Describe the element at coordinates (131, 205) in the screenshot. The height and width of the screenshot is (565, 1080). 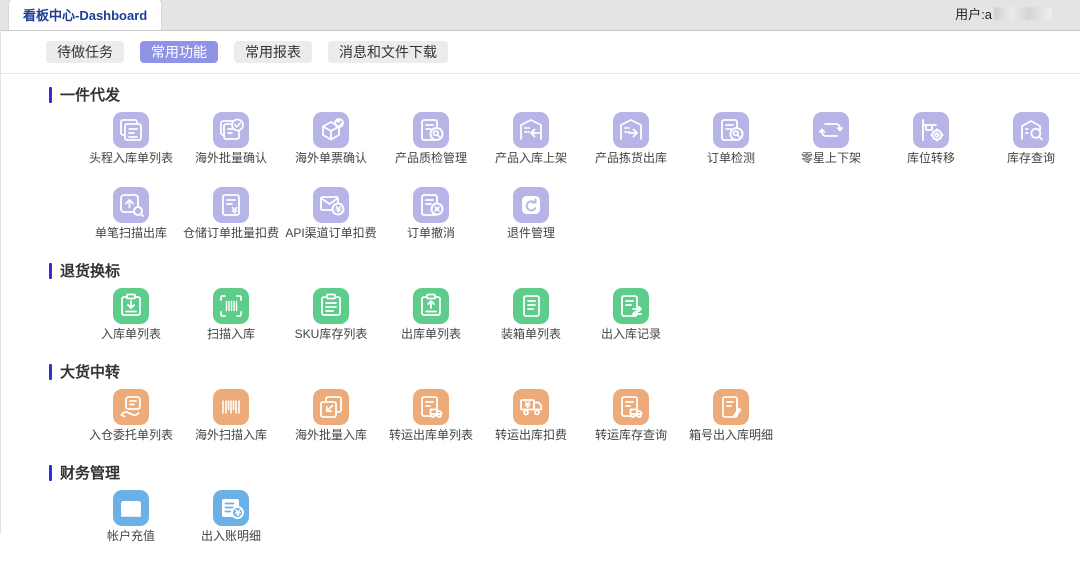
I see `box-arrow-up-search-icon` at that location.